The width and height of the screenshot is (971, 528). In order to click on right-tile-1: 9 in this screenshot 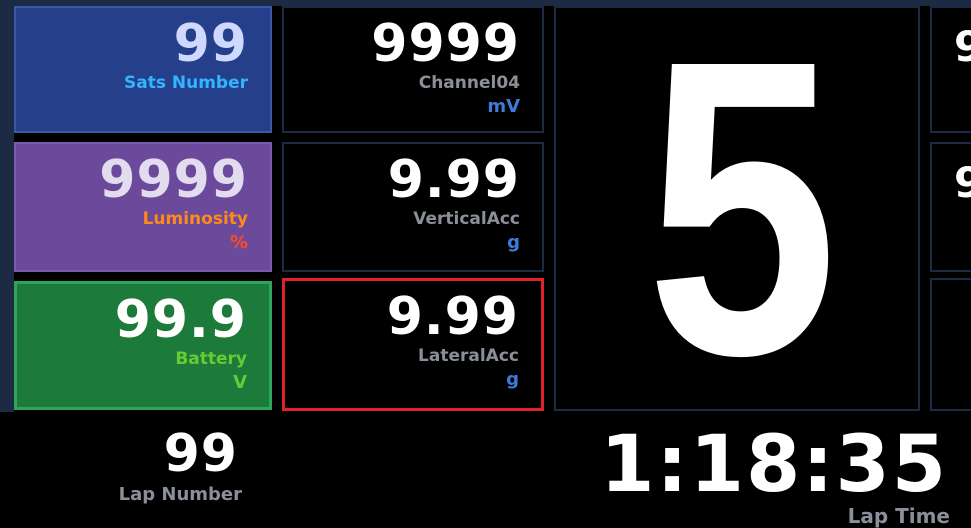, I will do `click(950, 69)`.